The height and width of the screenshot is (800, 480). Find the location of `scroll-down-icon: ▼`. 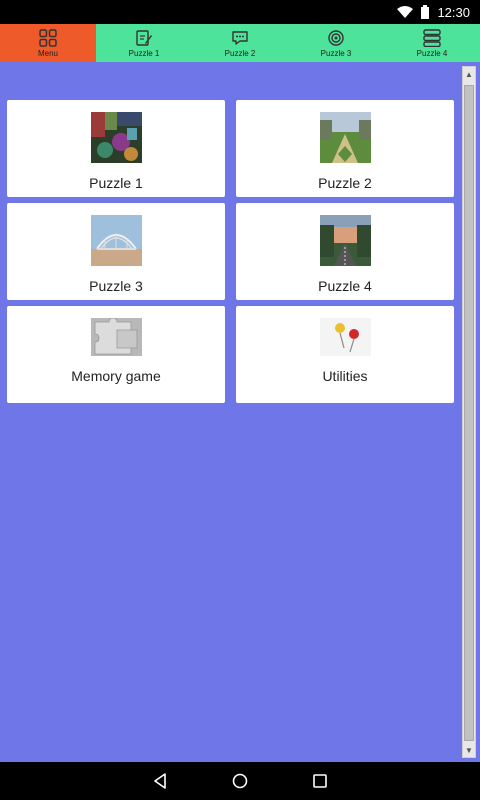

scroll-down-icon: ▼ is located at coordinates (469, 750).